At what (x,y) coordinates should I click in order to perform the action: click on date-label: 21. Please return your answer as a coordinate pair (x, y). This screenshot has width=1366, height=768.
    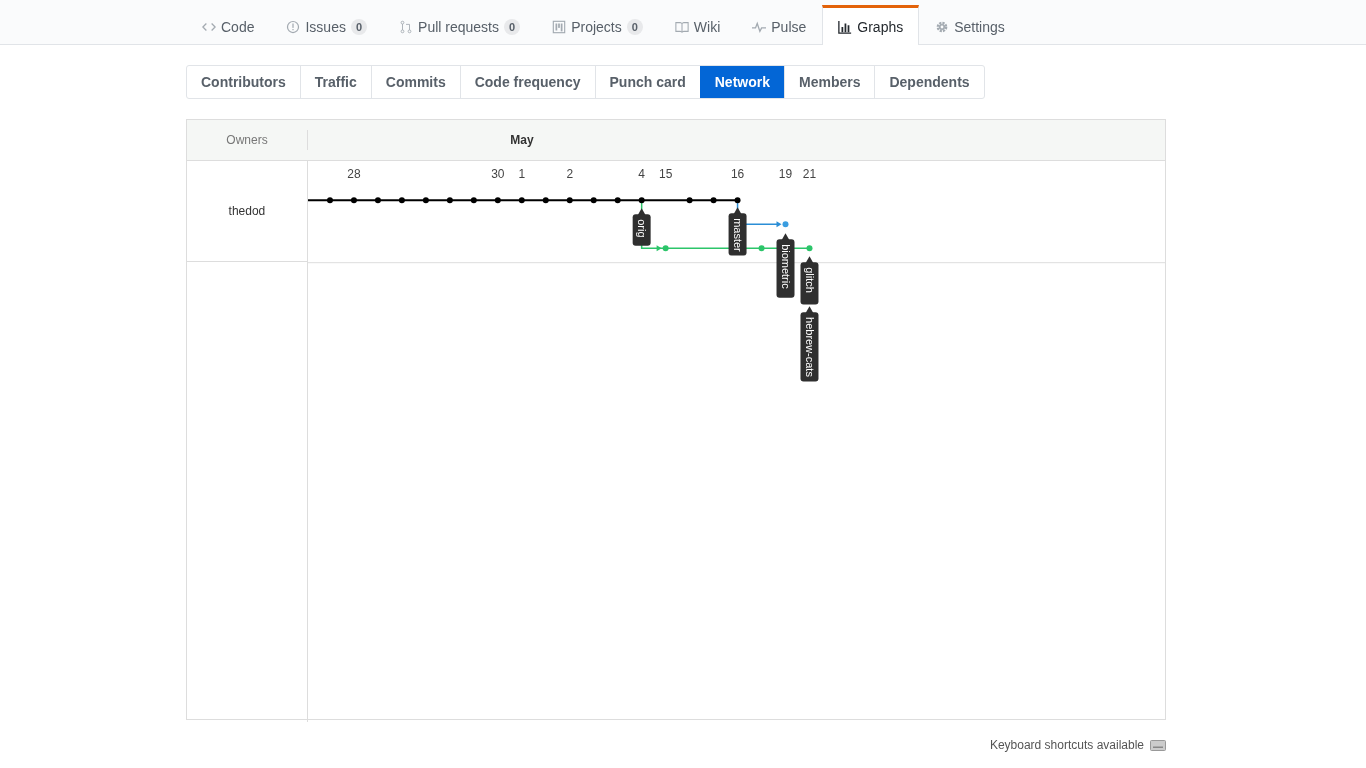
    Looking at the image, I should click on (809, 174).